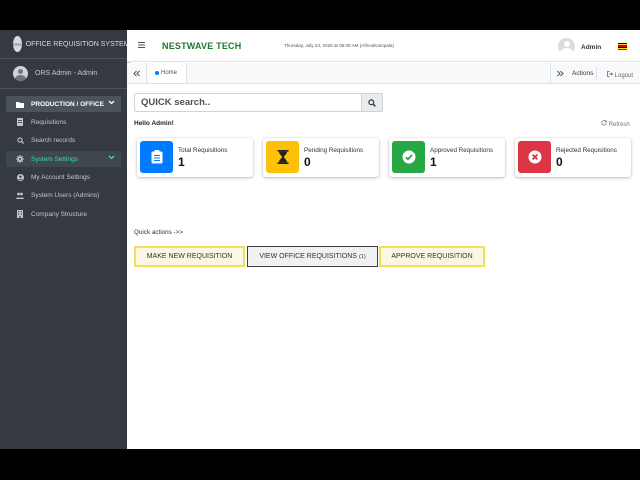 The image size is (640, 480). Describe the element at coordinates (67, 104) in the screenshot. I see `sidebar-item-label: PRODUCTION / OFFICE` at that location.